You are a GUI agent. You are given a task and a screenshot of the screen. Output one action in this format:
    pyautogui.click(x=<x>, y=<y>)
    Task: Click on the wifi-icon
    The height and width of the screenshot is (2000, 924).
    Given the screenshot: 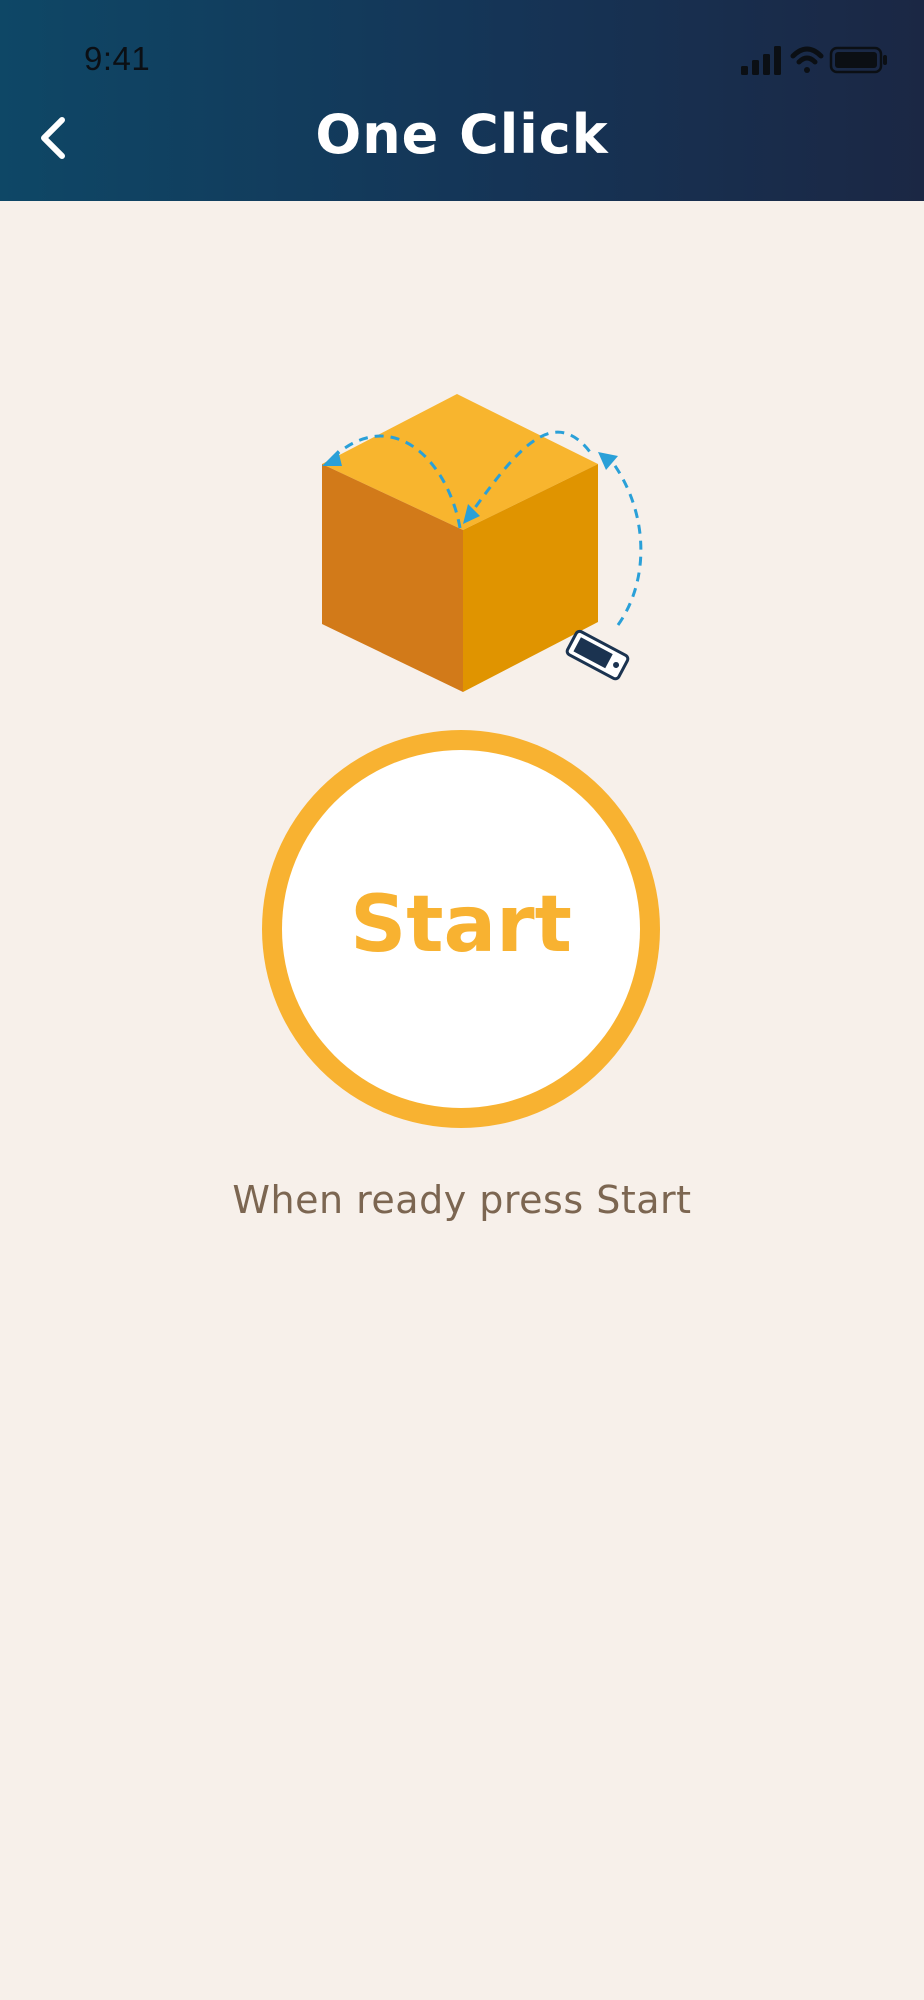 What is the action you would take?
    pyautogui.click(x=807, y=59)
    